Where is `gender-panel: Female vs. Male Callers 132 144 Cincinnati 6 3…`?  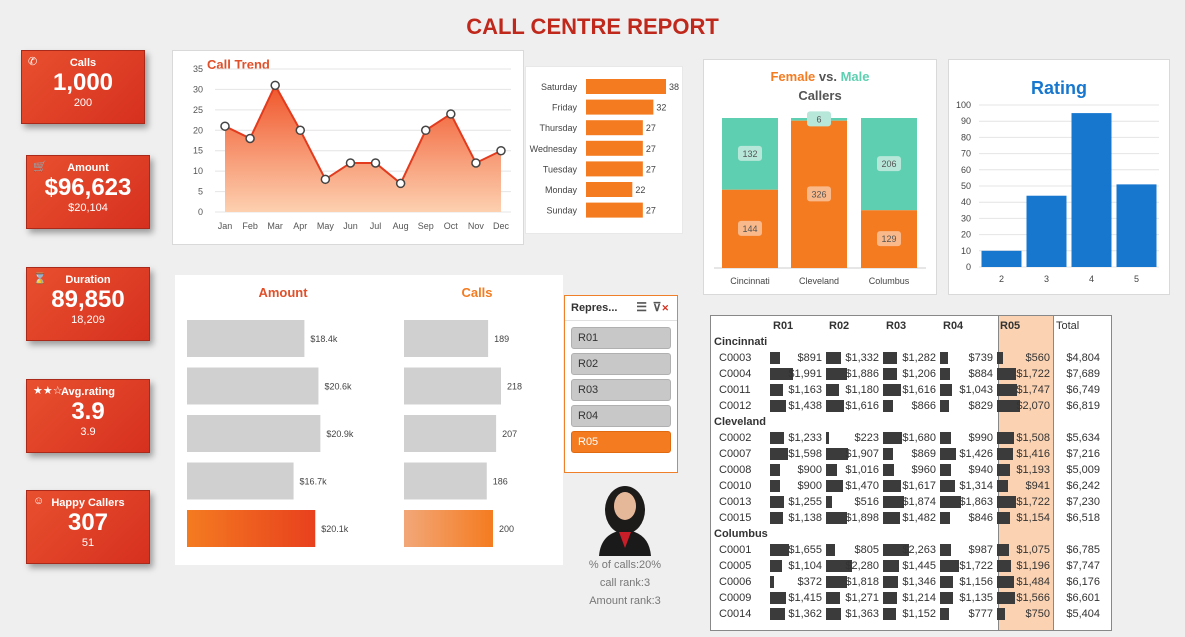 gender-panel: Female vs. Male Callers 132 144 Cincinnati 6 3… is located at coordinates (820, 177).